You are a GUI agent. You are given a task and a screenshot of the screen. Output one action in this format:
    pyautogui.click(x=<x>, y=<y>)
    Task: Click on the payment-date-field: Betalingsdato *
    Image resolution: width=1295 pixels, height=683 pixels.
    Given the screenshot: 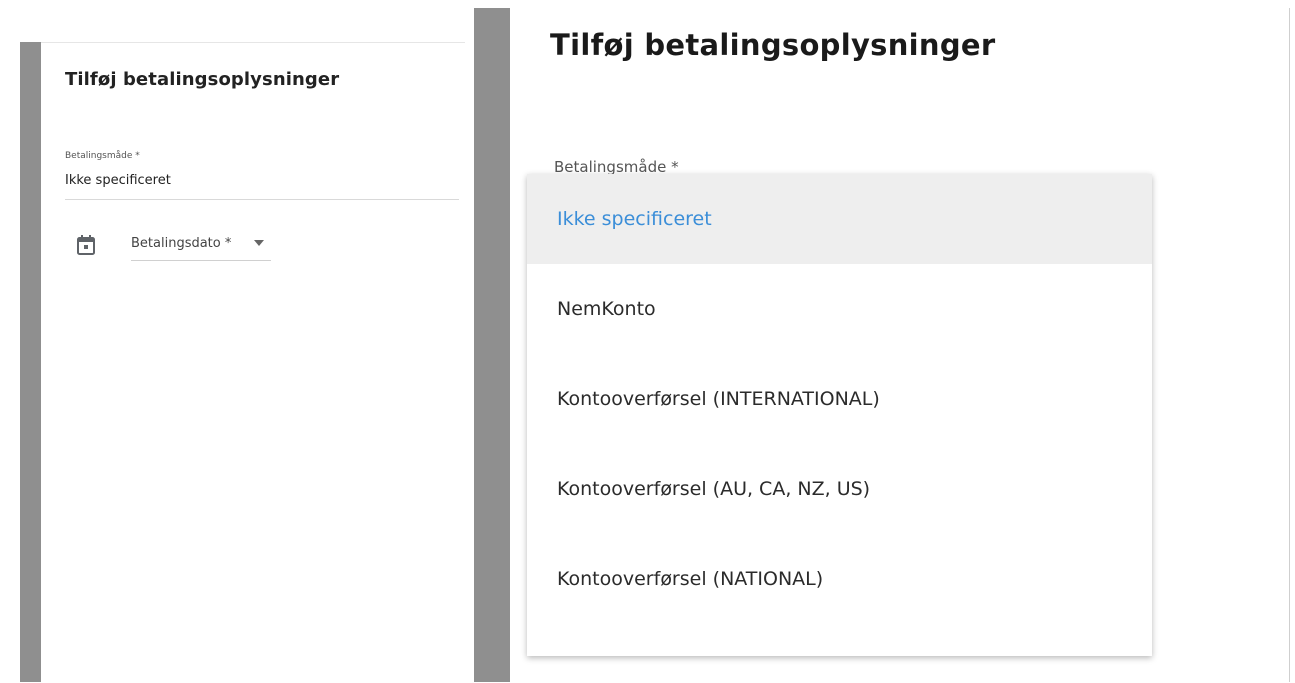 What is the action you would take?
    pyautogui.click(x=201, y=247)
    